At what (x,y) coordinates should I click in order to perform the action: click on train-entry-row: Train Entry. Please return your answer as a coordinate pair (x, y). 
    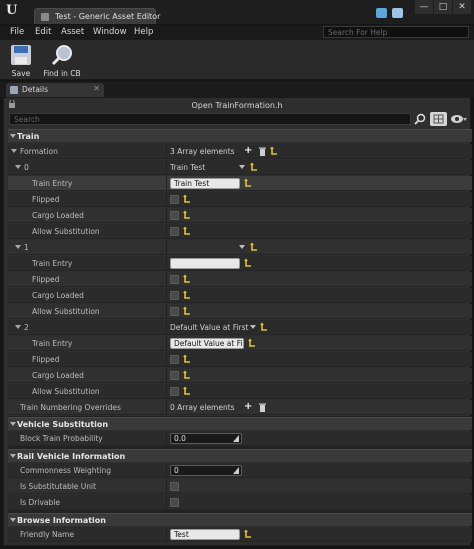
    Looking at the image, I should click on (240, 263).